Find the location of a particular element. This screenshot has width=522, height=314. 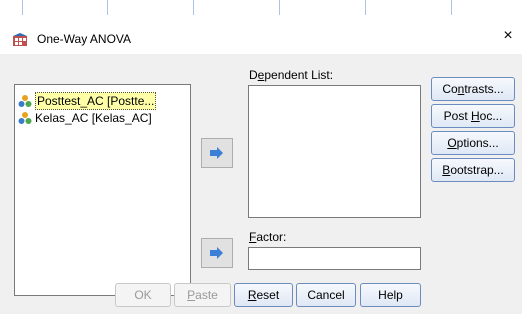

factor-field is located at coordinates (334, 258).